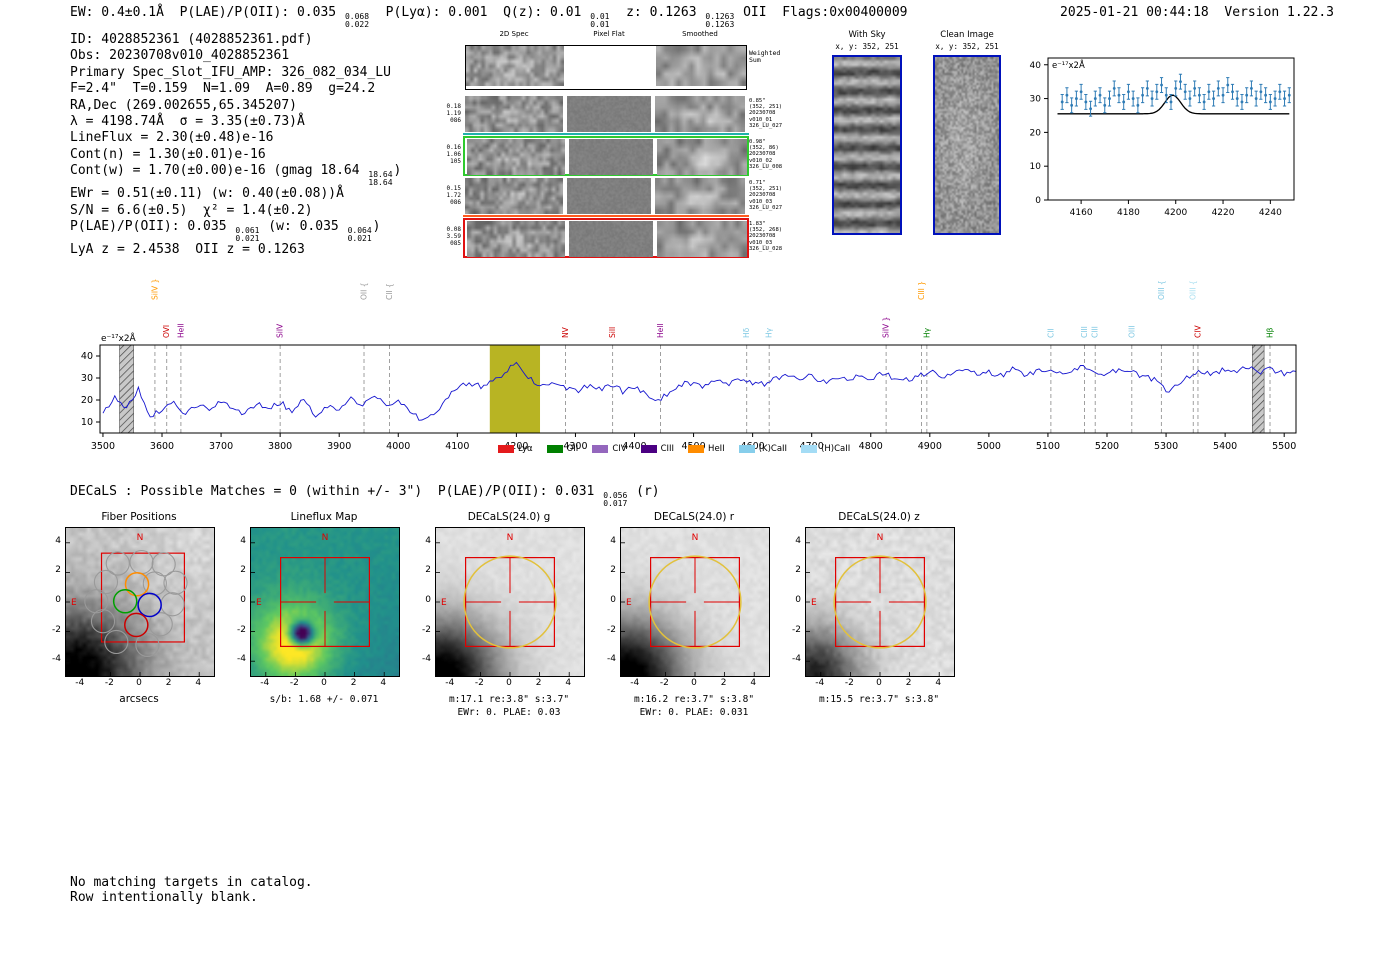  Describe the element at coordinates (572, 449) in the screenshot. I see `legend-label: OII` at that location.